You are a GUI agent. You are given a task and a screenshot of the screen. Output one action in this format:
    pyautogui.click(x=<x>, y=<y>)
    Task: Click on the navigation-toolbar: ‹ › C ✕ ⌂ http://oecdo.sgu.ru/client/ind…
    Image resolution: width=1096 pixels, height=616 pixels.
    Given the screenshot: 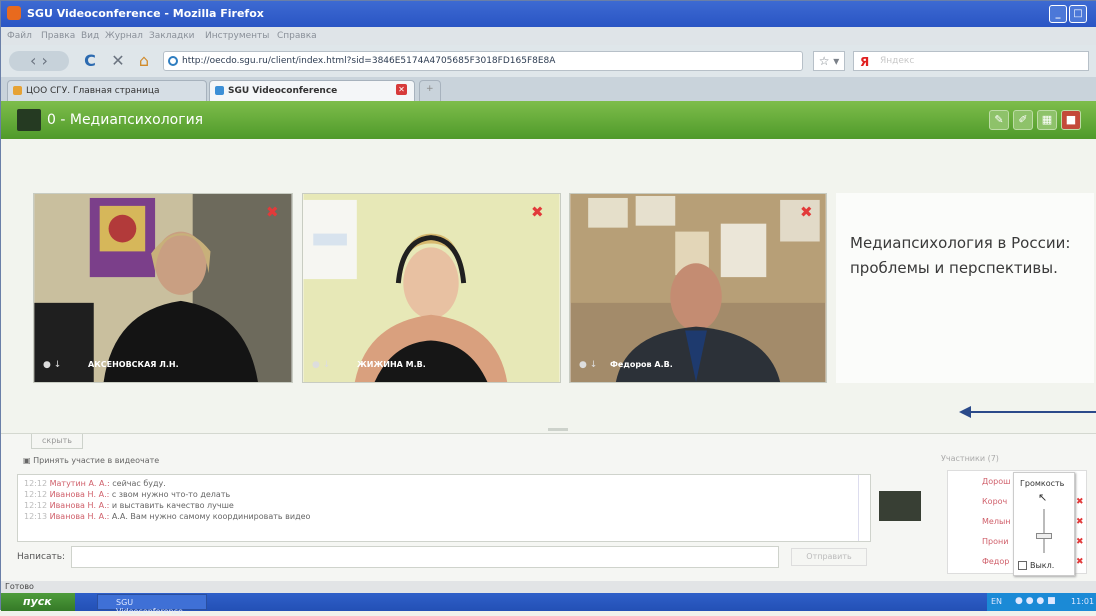 What is the action you would take?
    pyautogui.click(x=548, y=61)
    